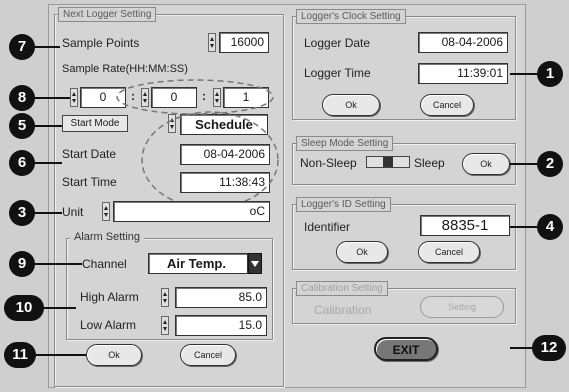 This screenshot has height=392, width=569. I want to click on sleep-toggle, so click(388, 162).